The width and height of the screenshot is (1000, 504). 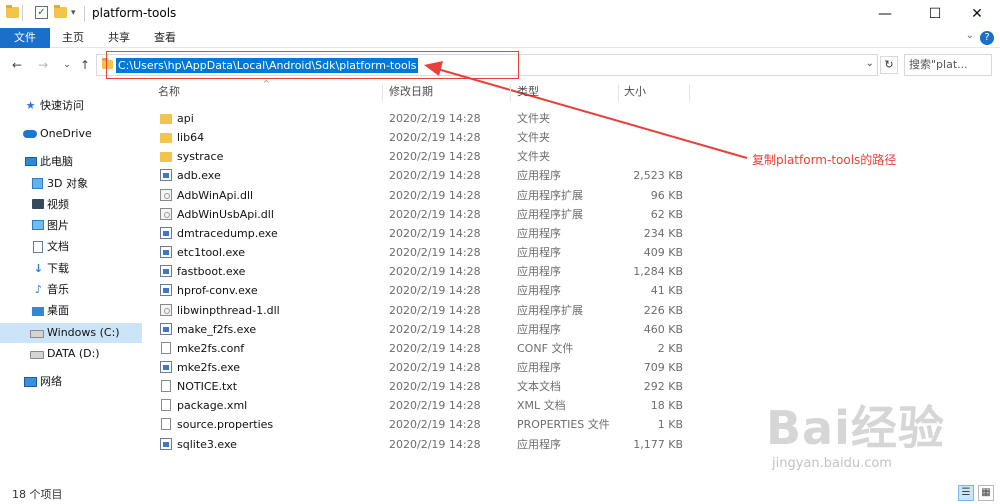 I want to click on column-header-date: 修改日期, so click(x=411, y=92).